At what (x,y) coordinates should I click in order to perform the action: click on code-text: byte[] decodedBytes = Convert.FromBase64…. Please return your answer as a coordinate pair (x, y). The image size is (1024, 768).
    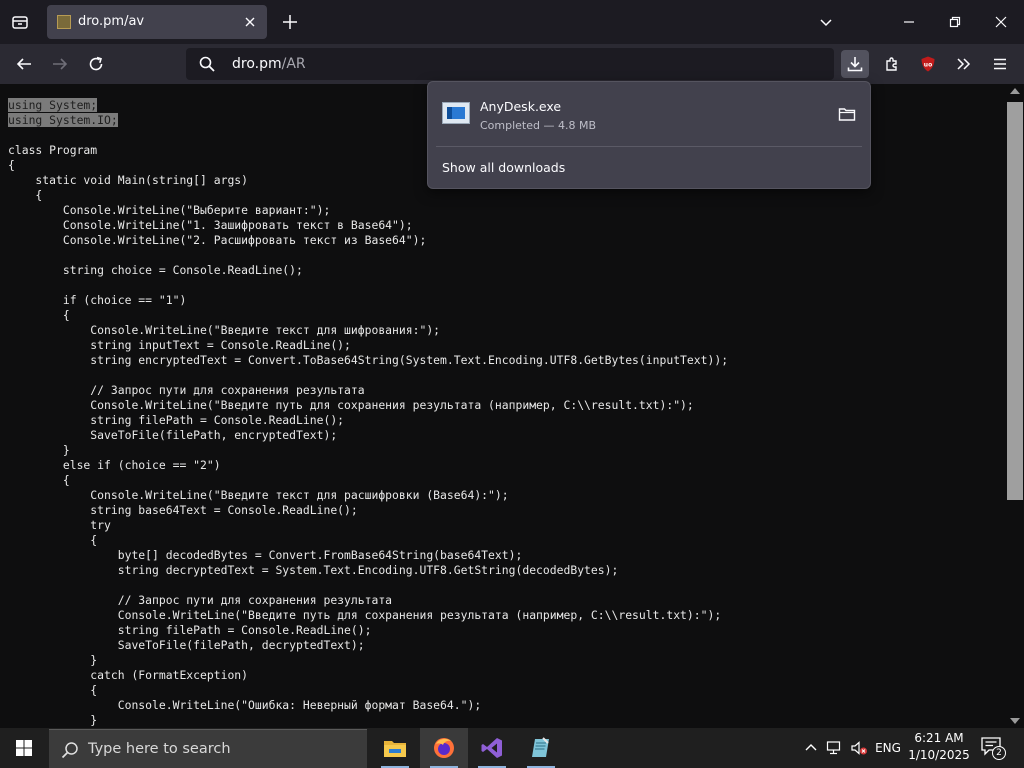
    Looking at the image, I should click on (265, 555).